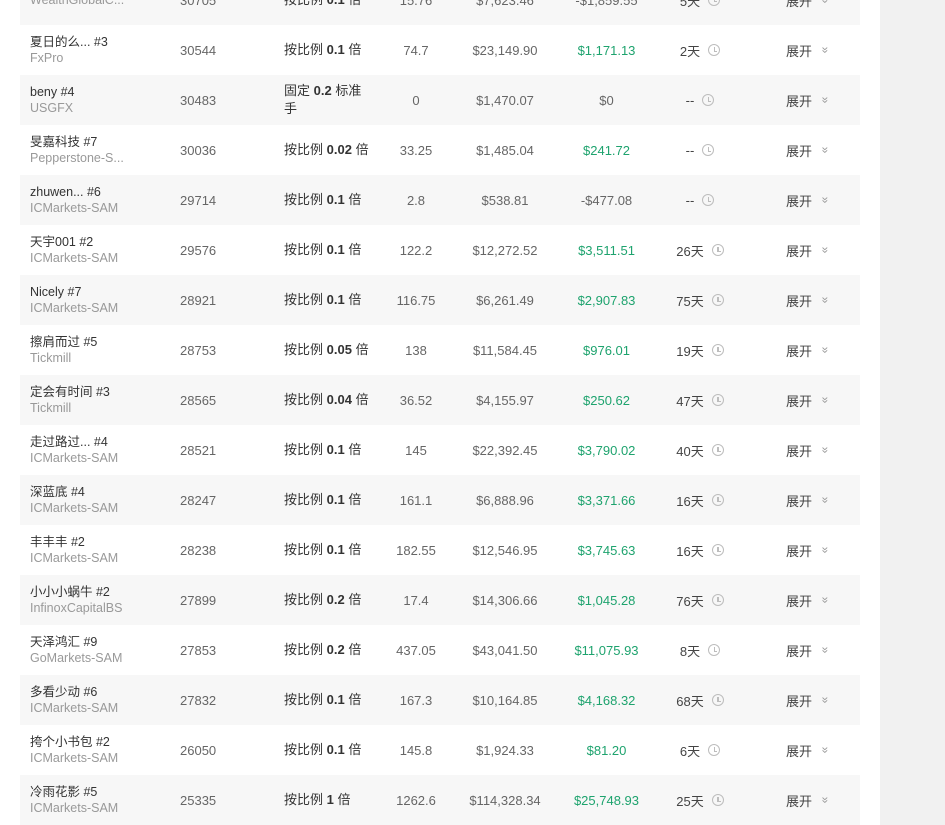  I want to click on copy-mode-value: 0.02, so click(339, 149).